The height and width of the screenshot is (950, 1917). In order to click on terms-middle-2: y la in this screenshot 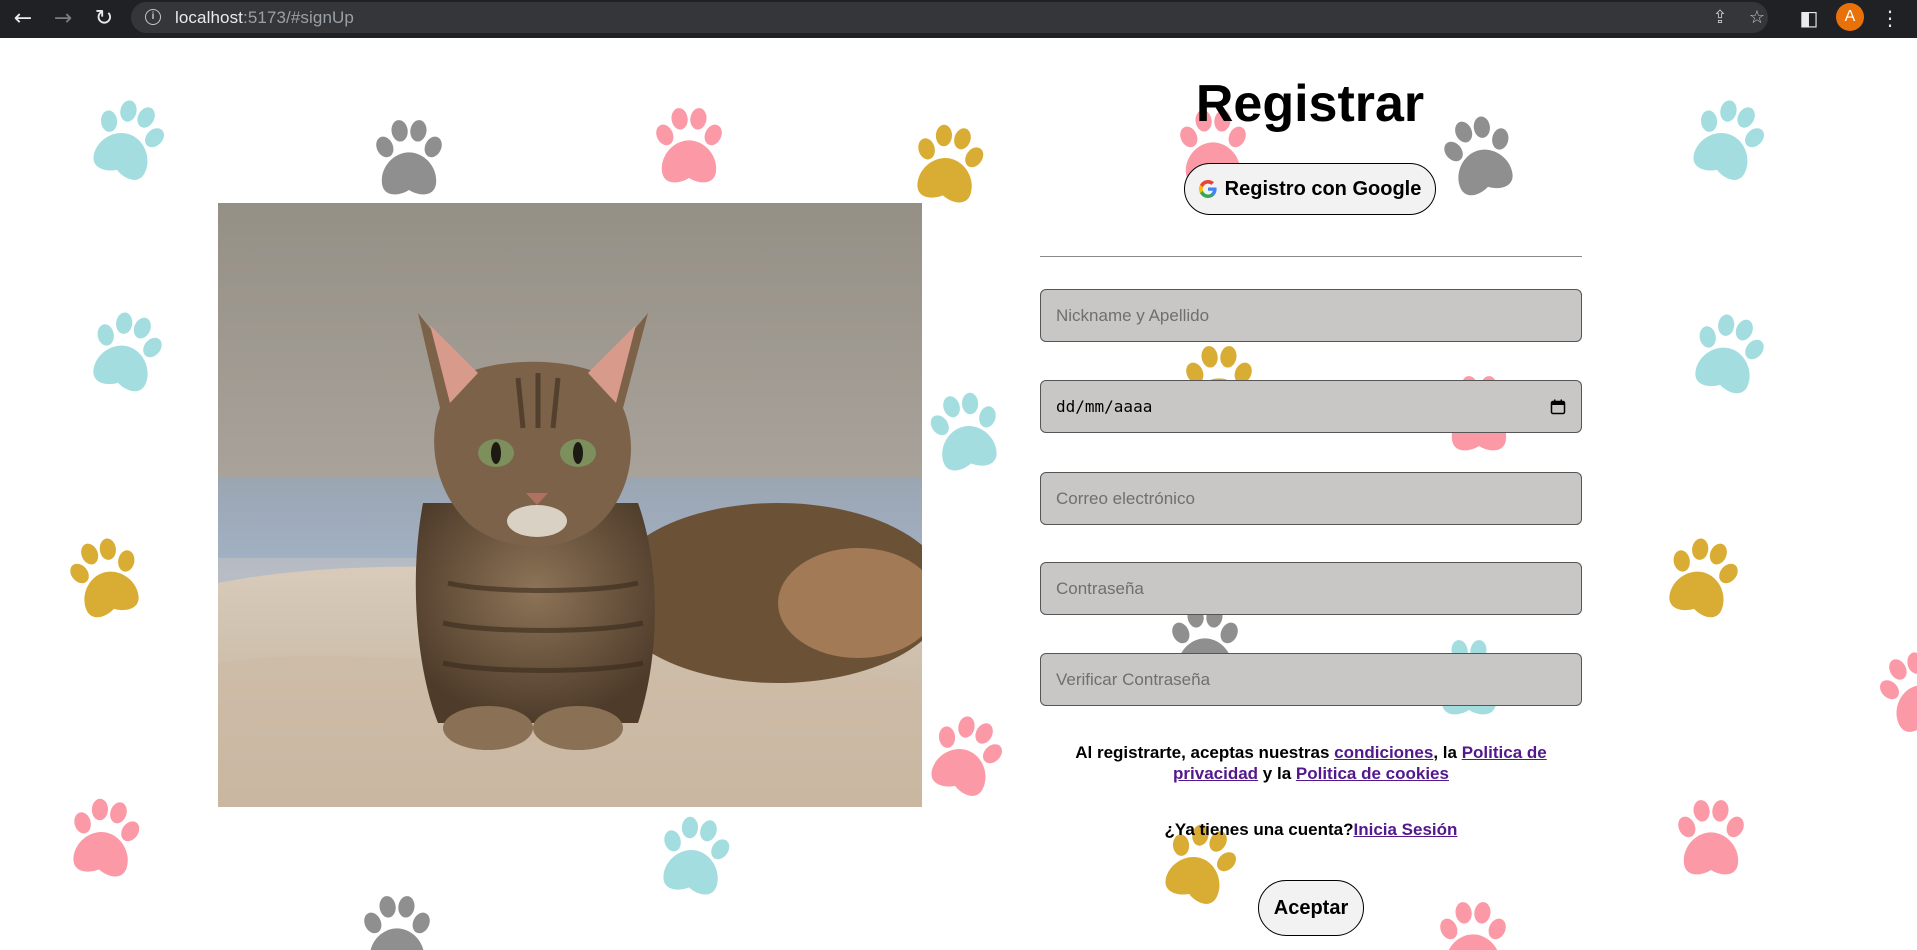, I will do `click(1277, 773)`.